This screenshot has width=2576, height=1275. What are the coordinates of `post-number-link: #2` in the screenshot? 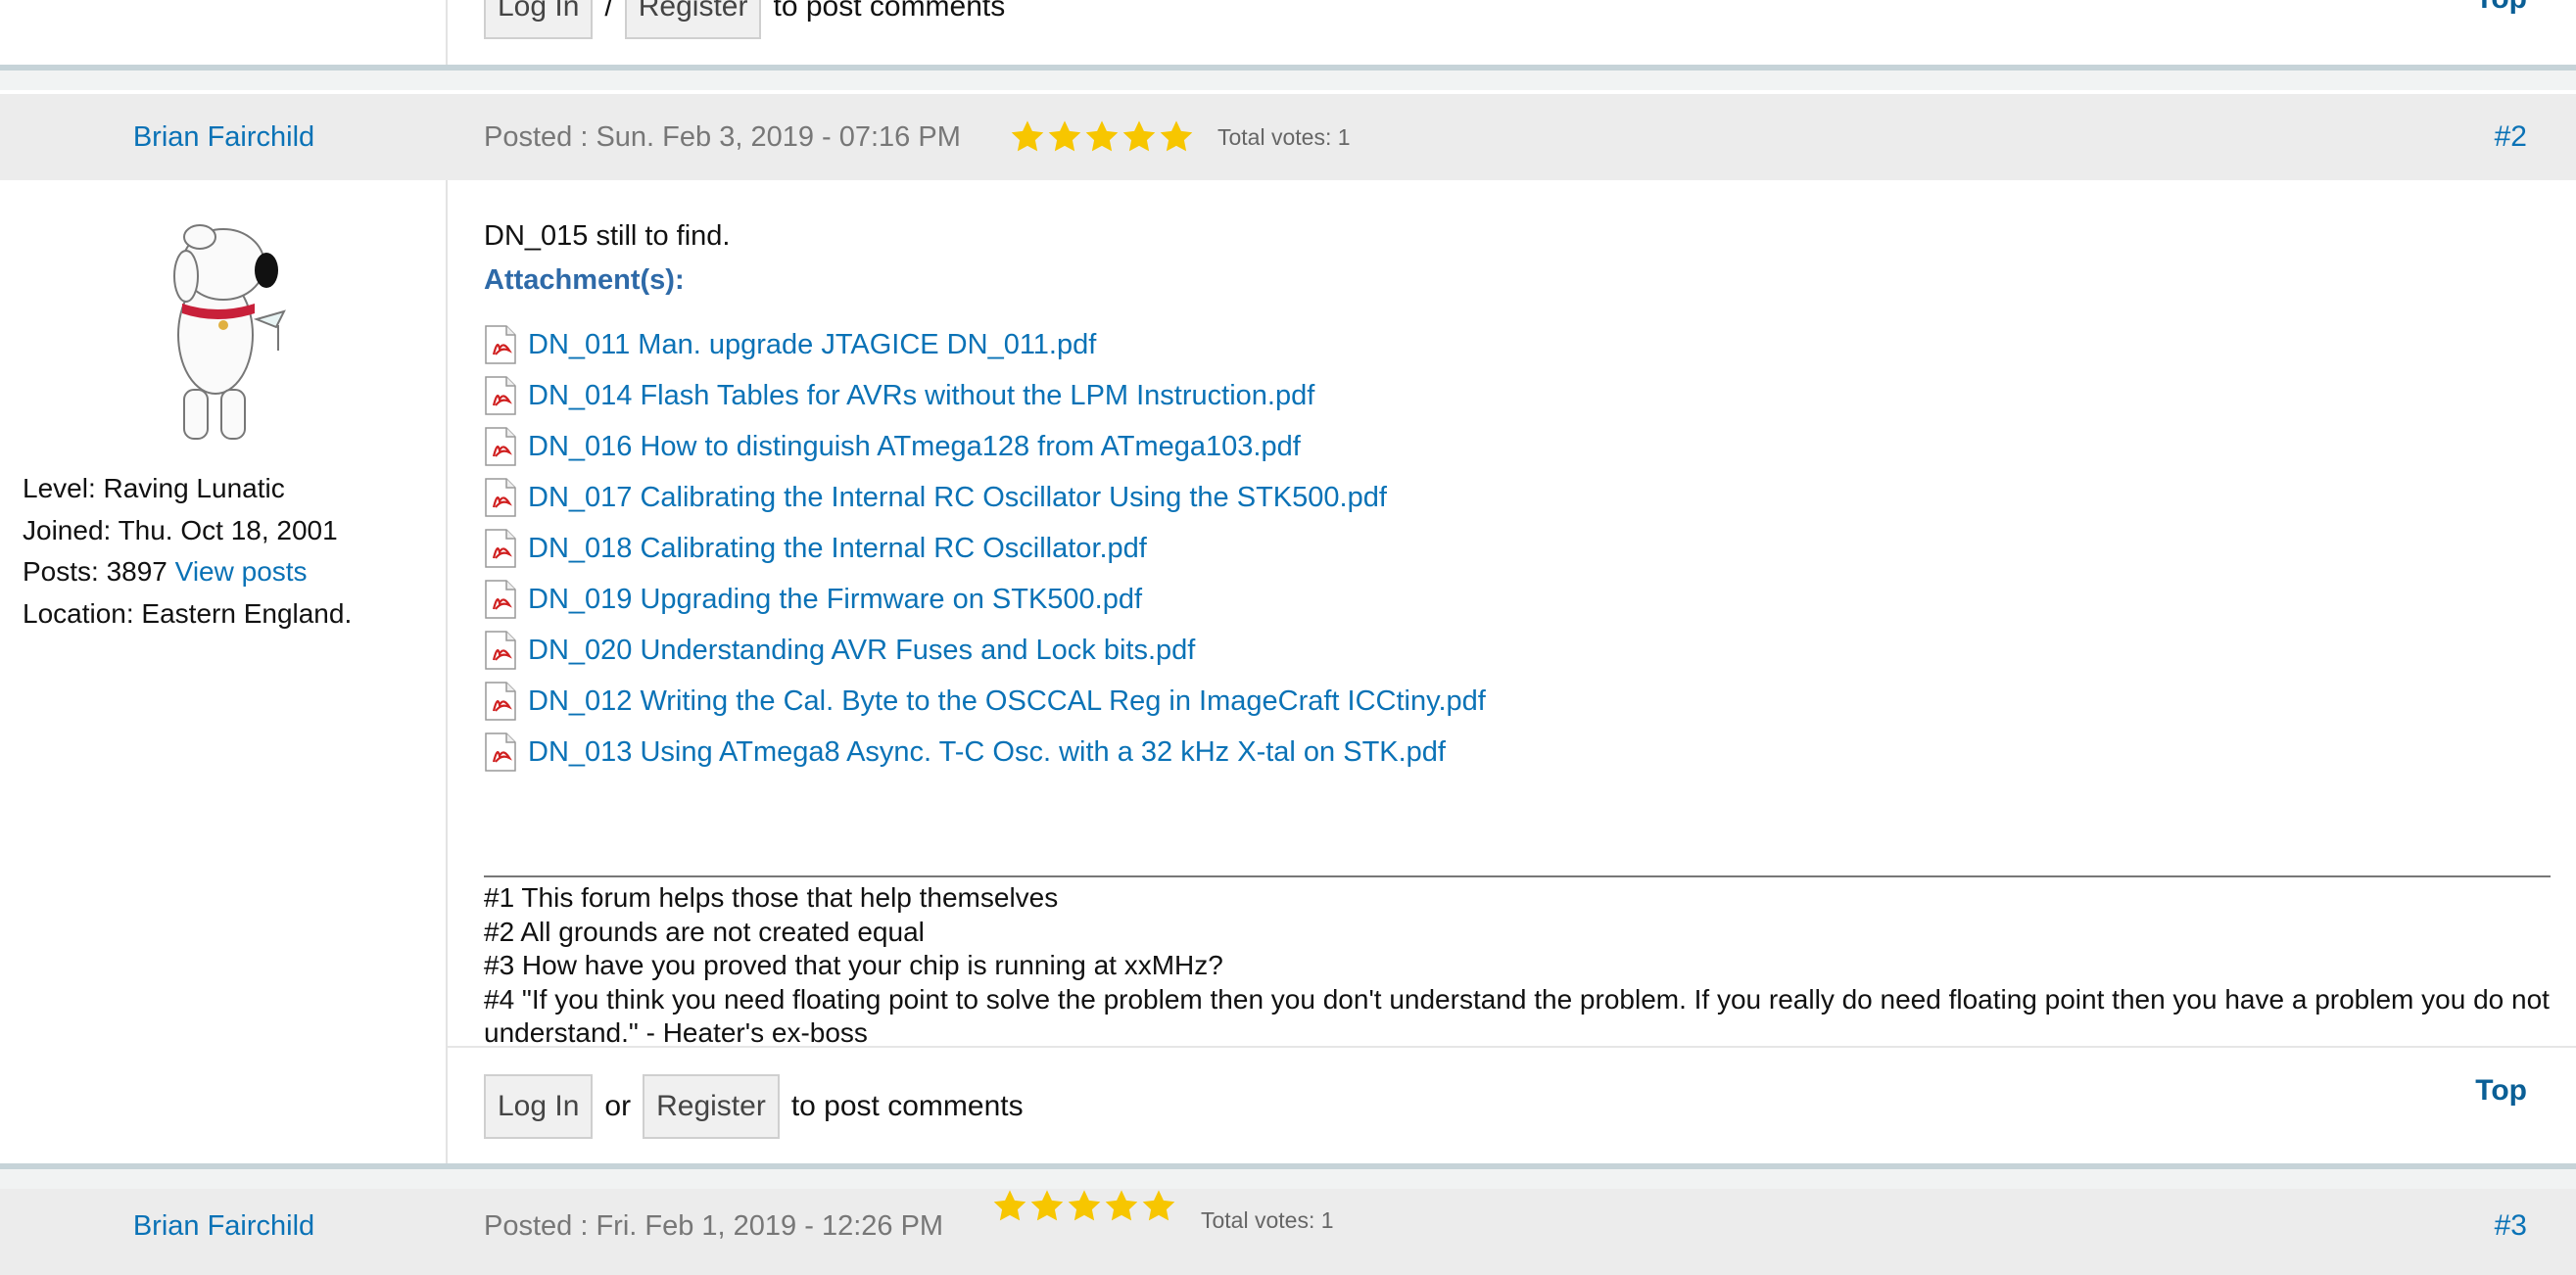 It's located at (2511, 137).